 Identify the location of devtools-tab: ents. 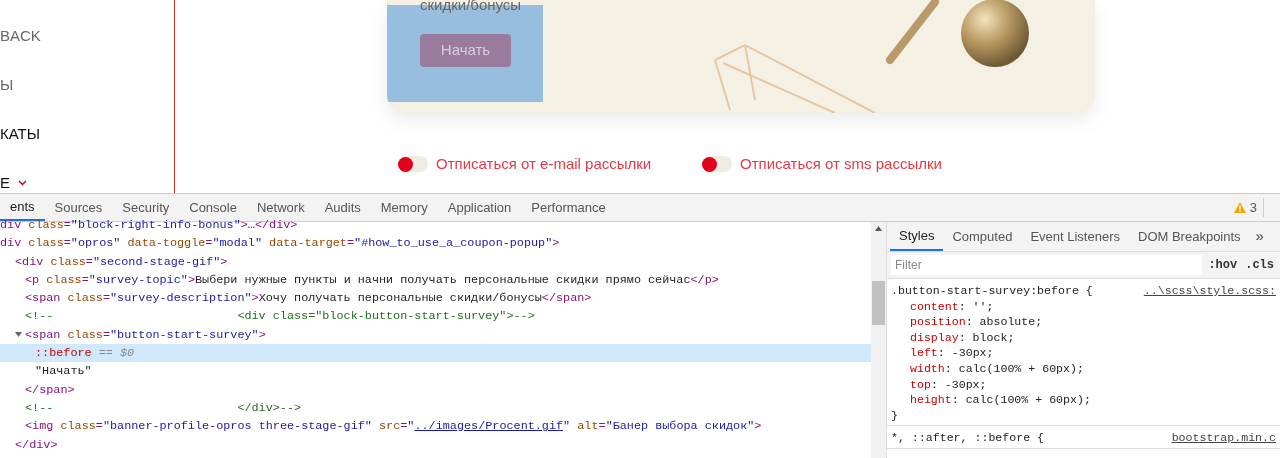
(22, 207).